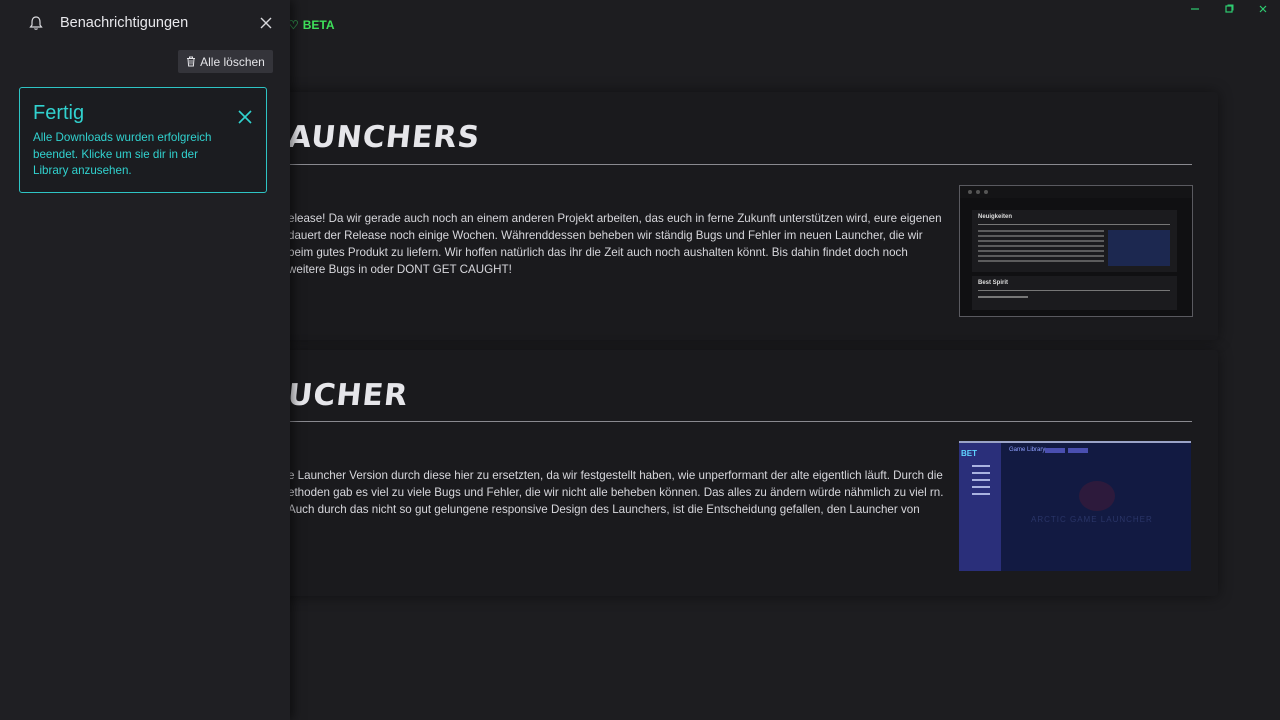 This screenshot has height=720, width=1280. What do you see at coordinates (191, 61) in the screenshot?
I see `trash-icon` at bounding box center [191, 61].